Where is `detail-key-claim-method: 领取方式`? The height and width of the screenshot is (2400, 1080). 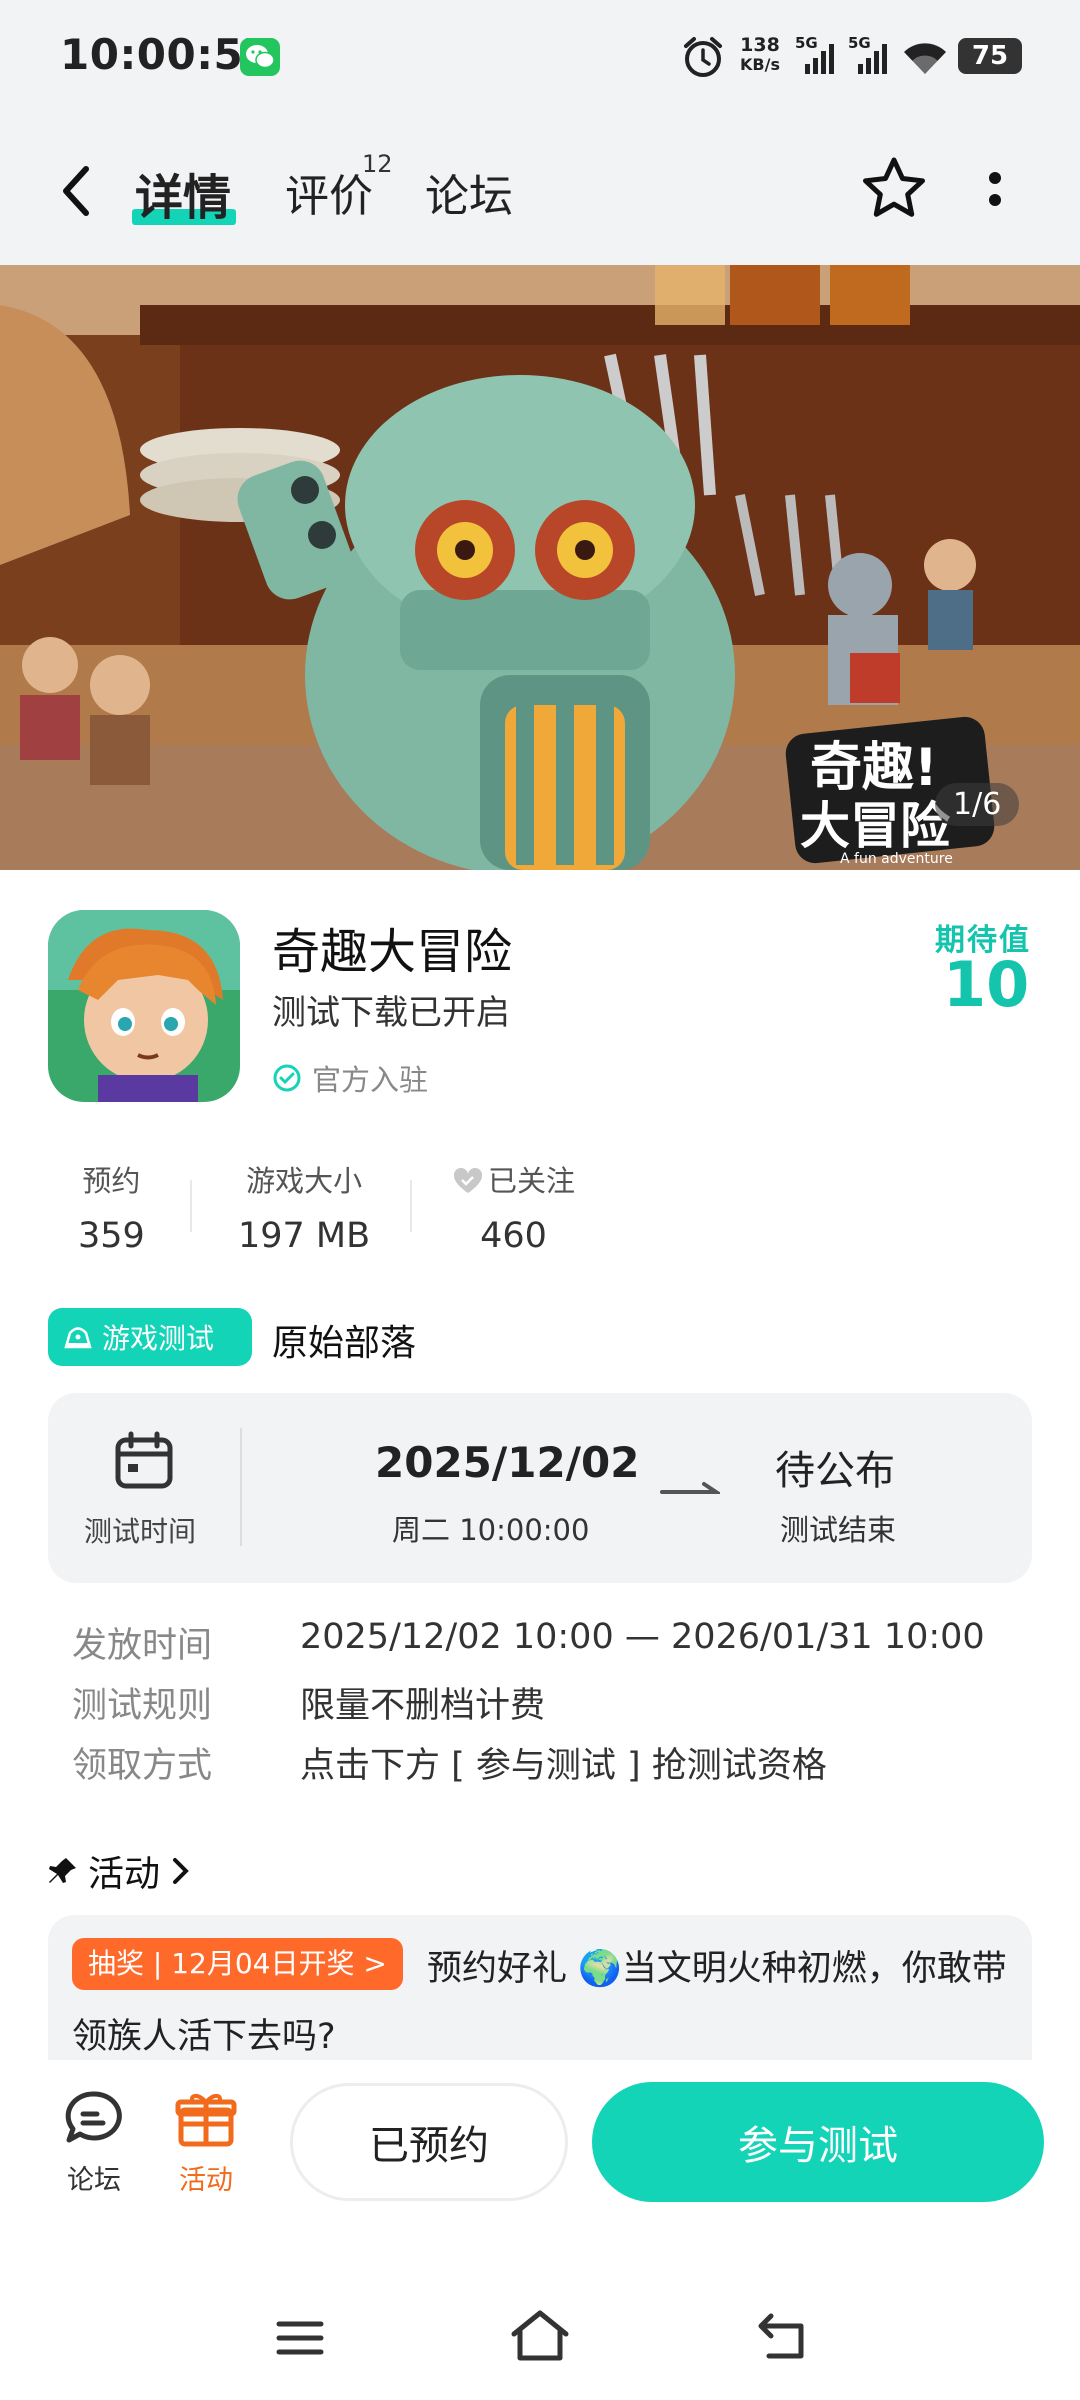
detail-key-claim-method: 领取方式 is located at coordinates (142, 1766).